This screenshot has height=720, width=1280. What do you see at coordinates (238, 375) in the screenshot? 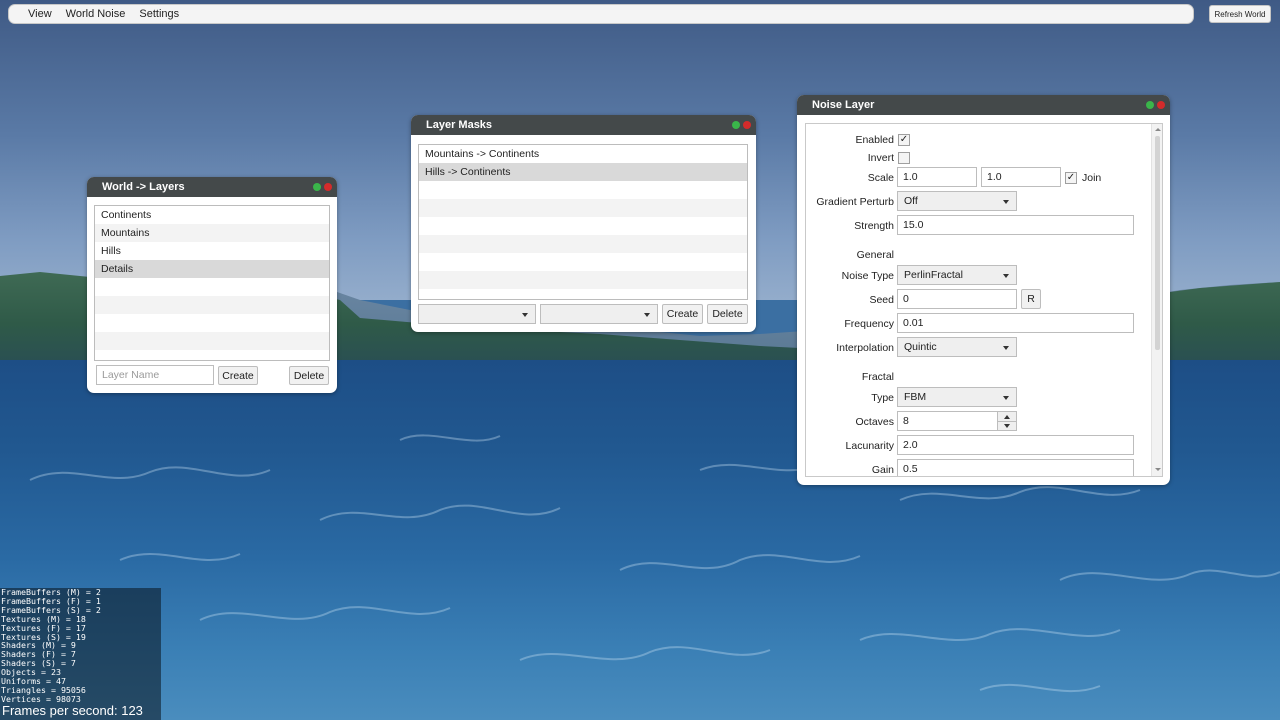
I see `create-layer-button: Create` at bounding box center [238, 375].